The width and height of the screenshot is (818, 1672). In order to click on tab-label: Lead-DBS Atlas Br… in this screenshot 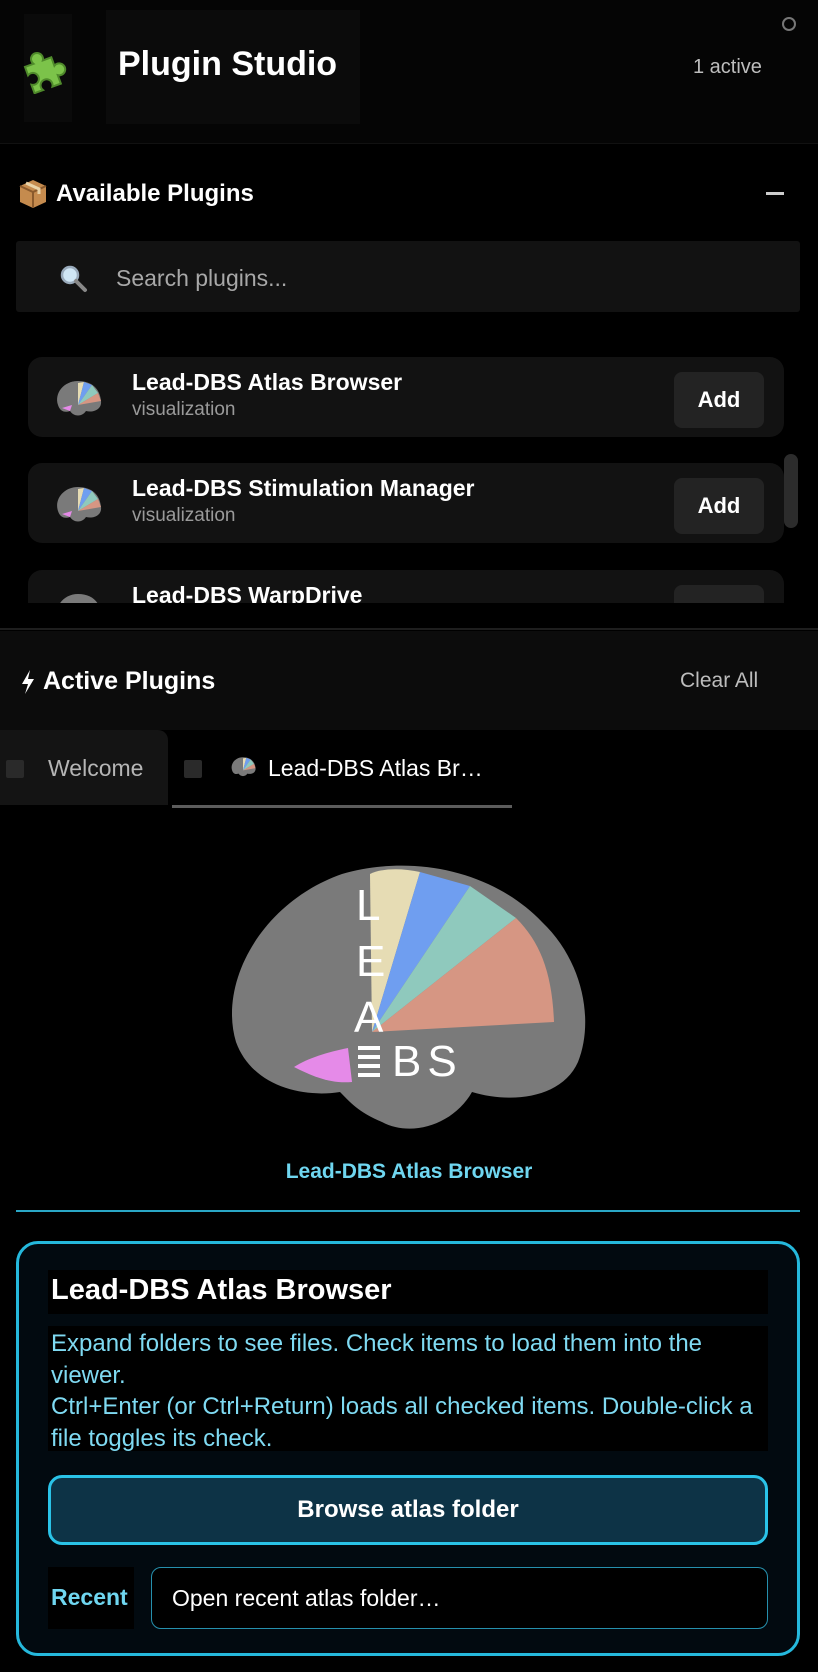, I will do `click(375, 768)`.